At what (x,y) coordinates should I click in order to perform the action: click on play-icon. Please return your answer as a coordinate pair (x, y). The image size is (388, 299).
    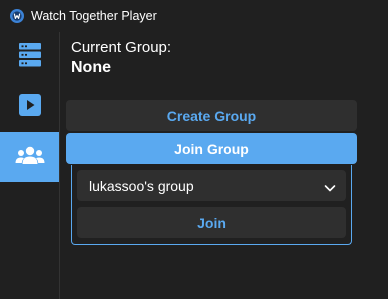
    Looking at the image, I should click on (29, 107).